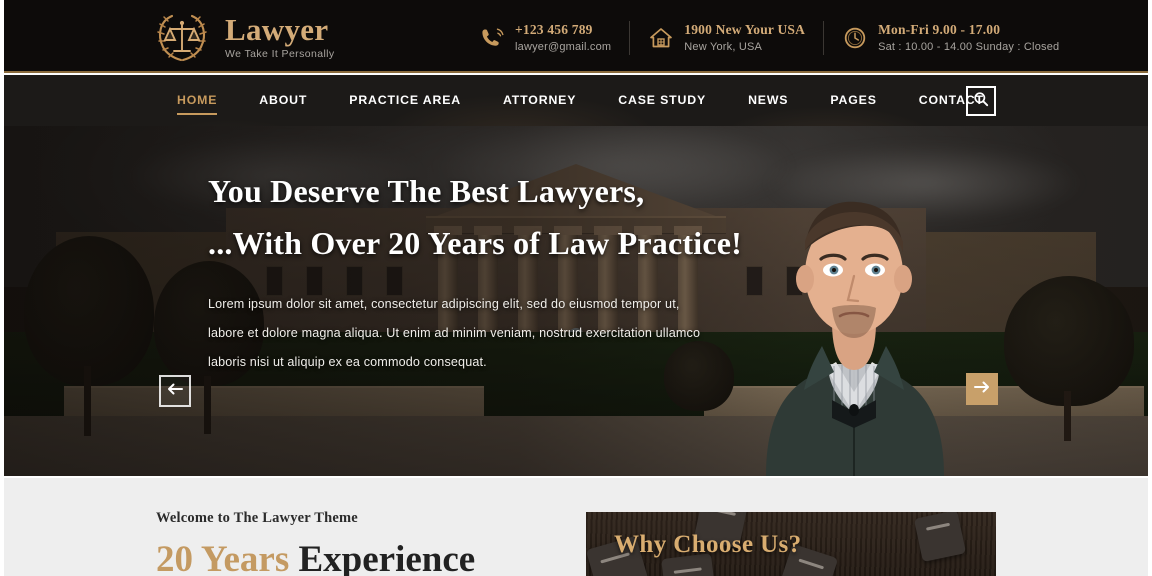 The height and width of the screenshot is (576, 1152). Describe the element at coordinates (280, 53) in the screenshot. I see `brand-tagline: We Take It Personally` at that location.